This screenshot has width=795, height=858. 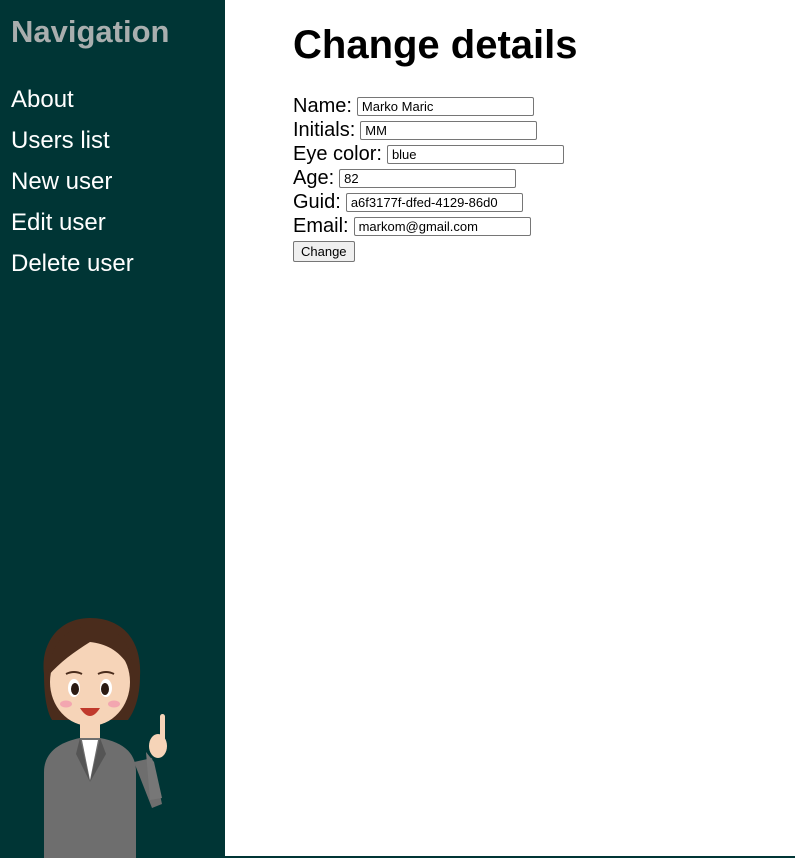 I want to click on initials-label: Initials:, so click(x=324, y=130).